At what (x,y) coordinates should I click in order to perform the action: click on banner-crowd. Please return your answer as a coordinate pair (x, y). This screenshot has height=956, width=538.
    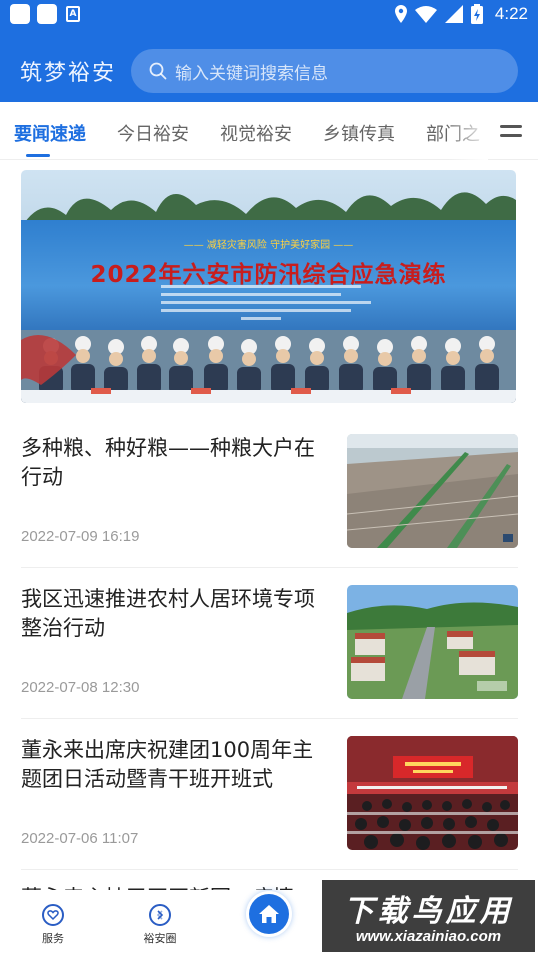
    Looking at the image, I should click on (268, 366).